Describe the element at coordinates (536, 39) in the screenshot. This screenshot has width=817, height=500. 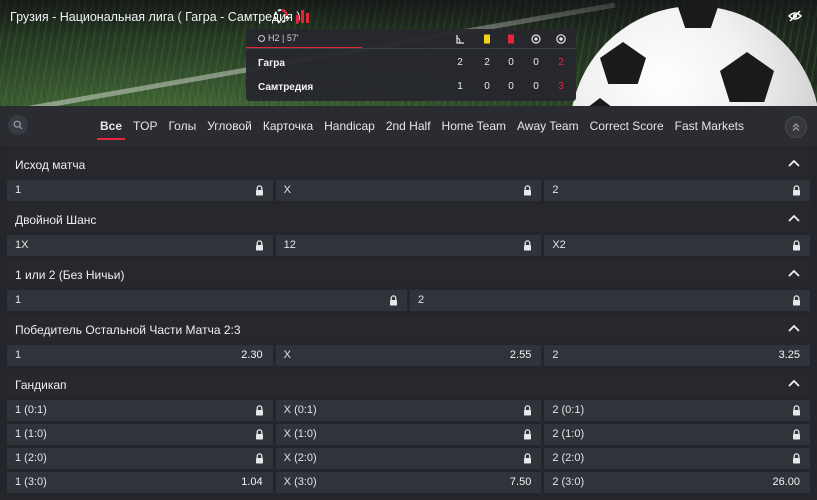
I see `penalty-icon` at that location.